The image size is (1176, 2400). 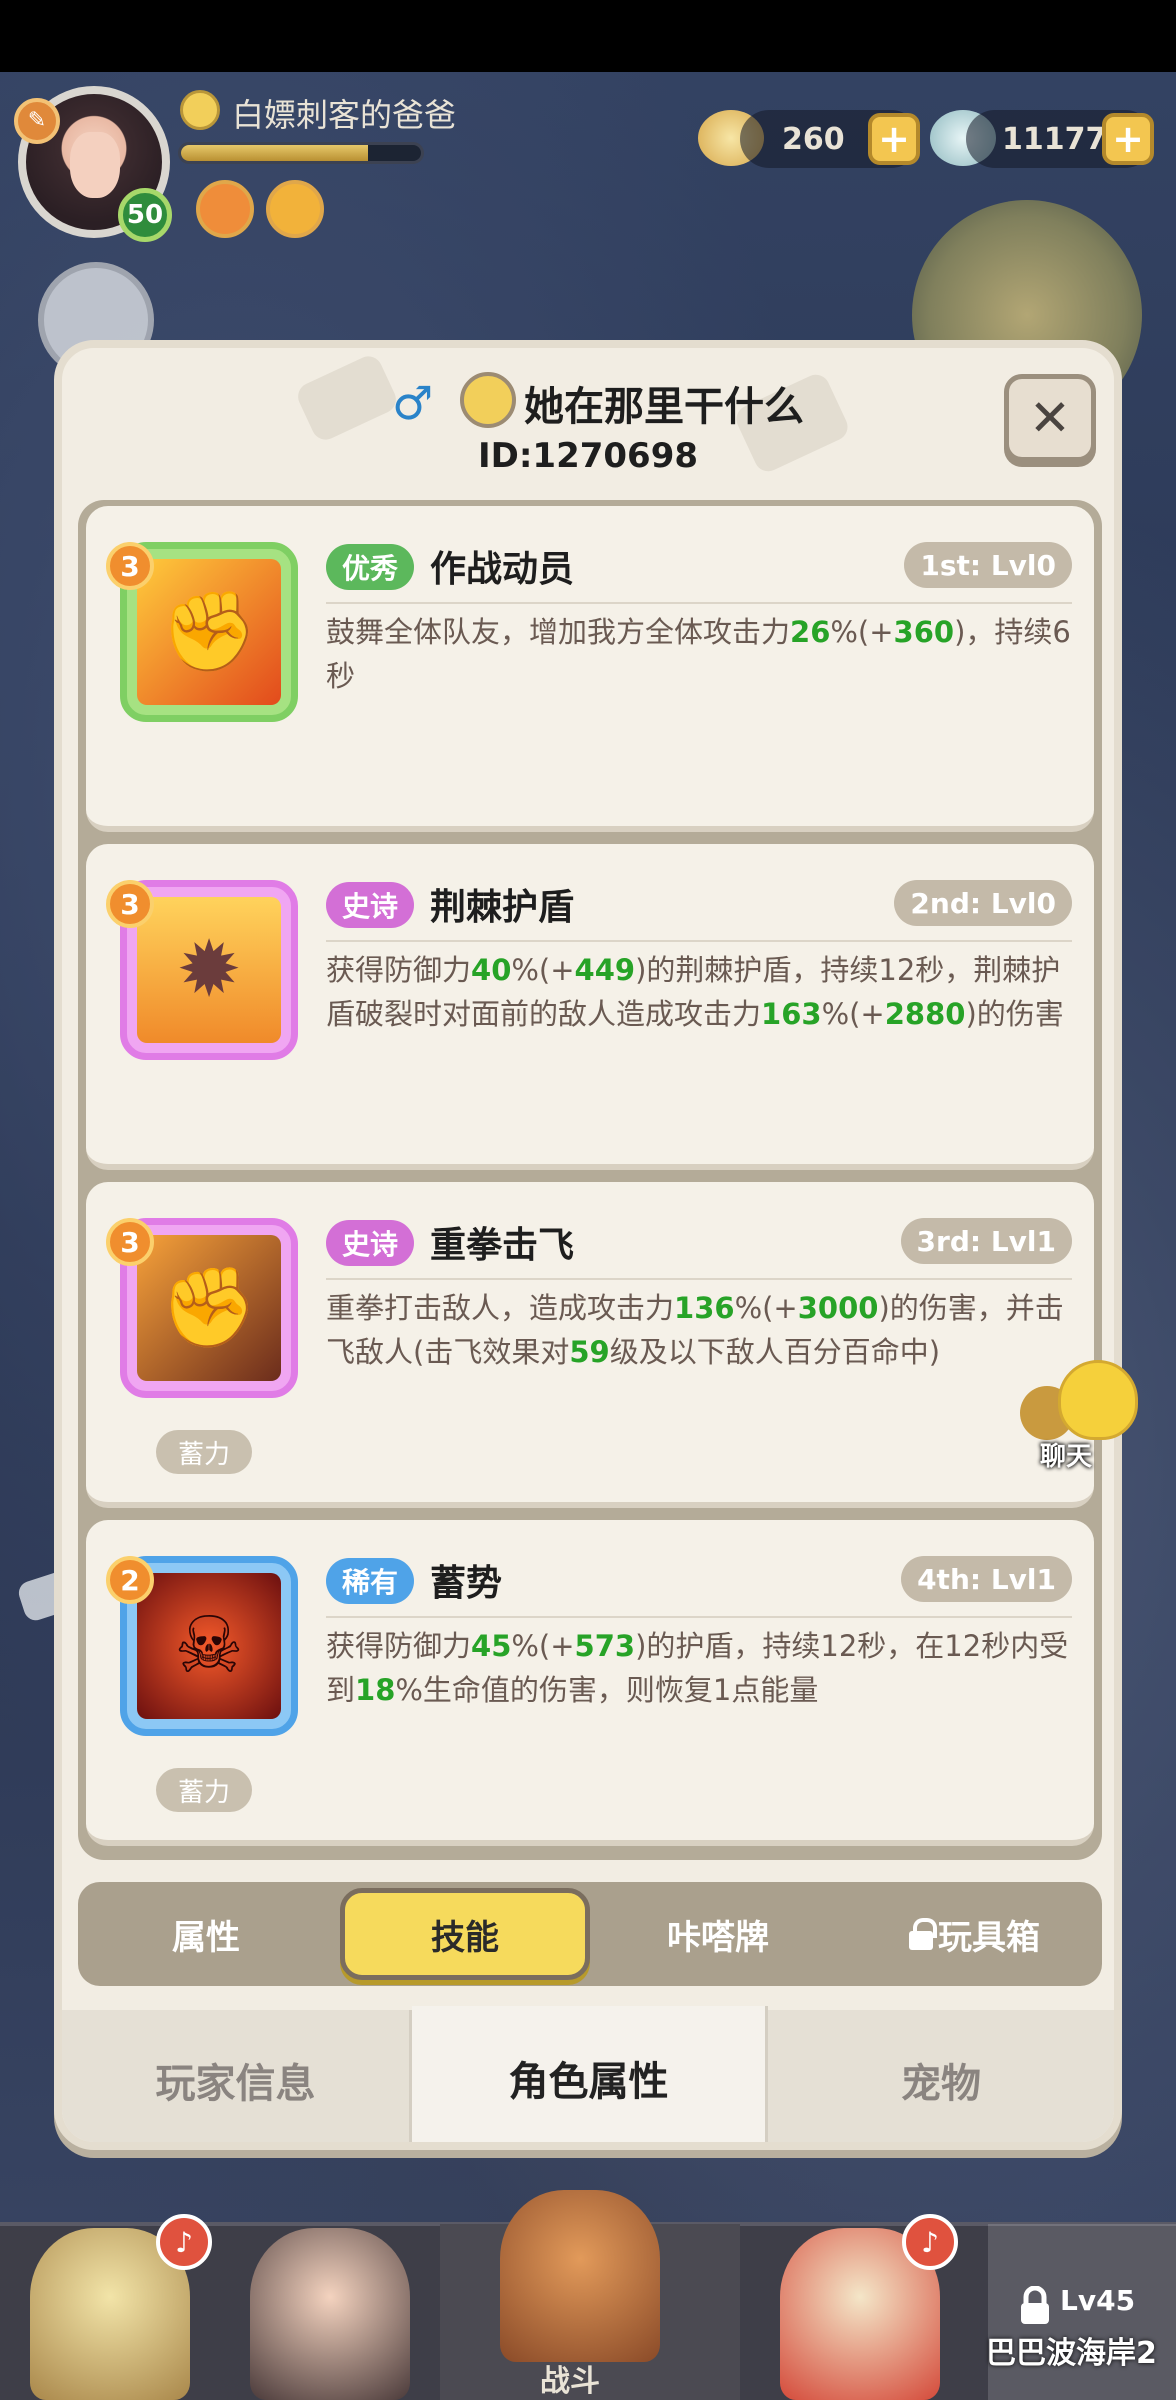 What do you see at coordinates (589, 1352) in the screenshot?
I see `desc-value: 59` at bounding box center [589, 1352].